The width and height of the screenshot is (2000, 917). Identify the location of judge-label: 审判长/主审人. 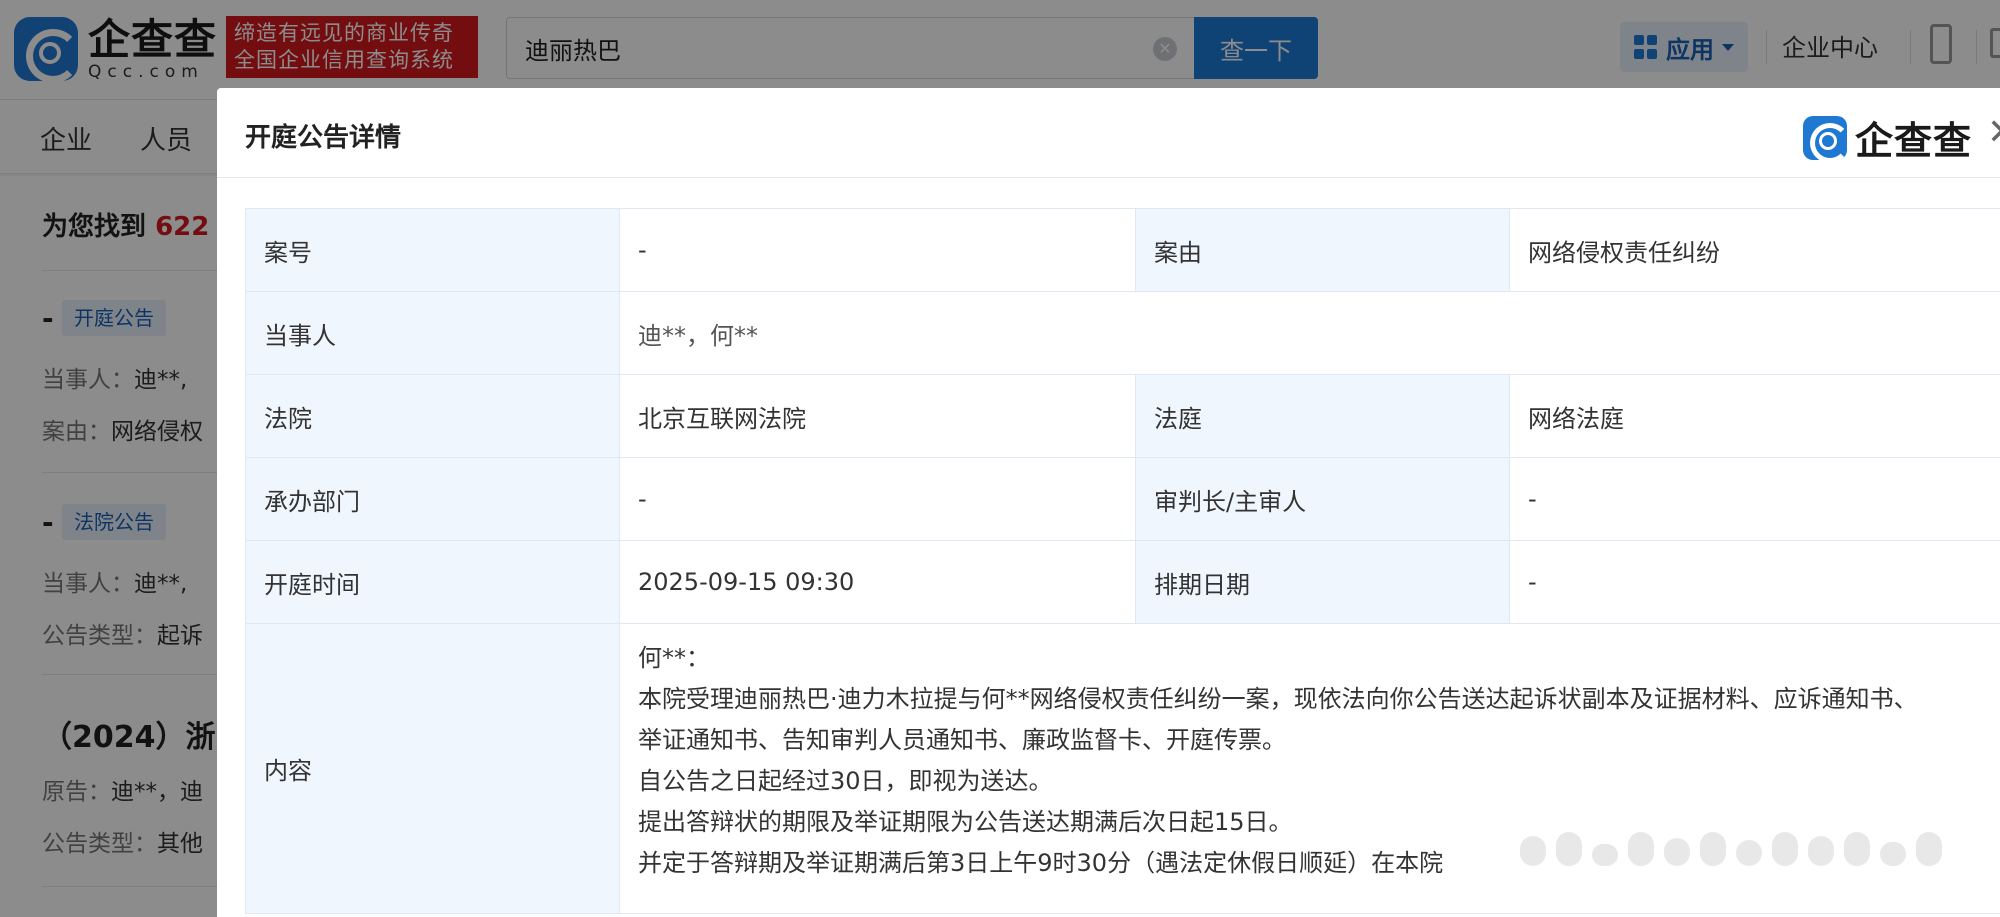
(1322, 499).